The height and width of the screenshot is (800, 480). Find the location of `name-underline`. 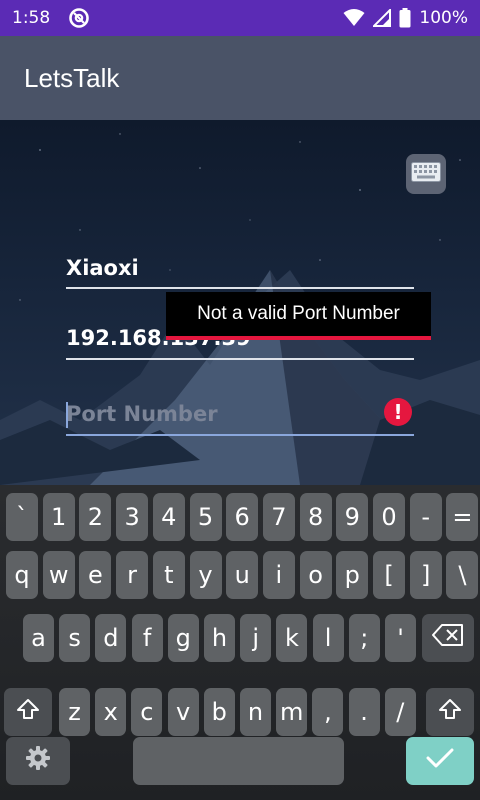

name-underline is located at coordinates (240, 288).